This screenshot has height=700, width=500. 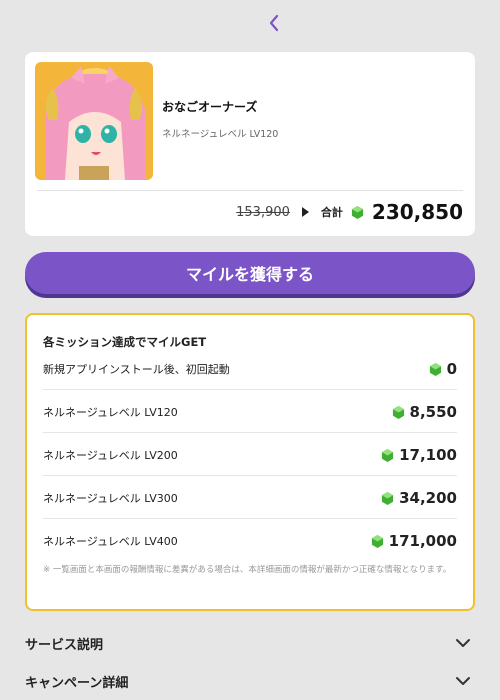 What do you see at coordinates (110, 412) in the screenshot?
I see `mission-label: ネルネージュレベル LV120` at bounding box center [110, 412].